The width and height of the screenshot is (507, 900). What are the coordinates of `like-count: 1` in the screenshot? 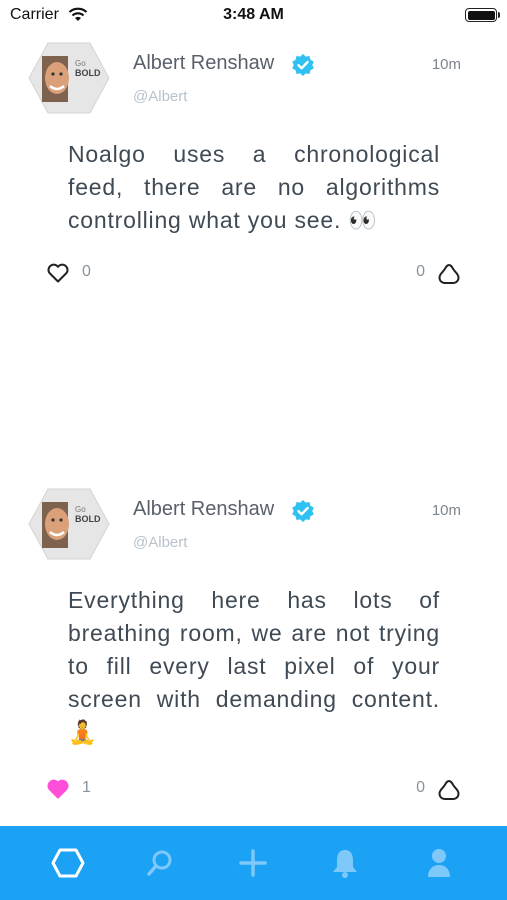 It's located at (86, 787).